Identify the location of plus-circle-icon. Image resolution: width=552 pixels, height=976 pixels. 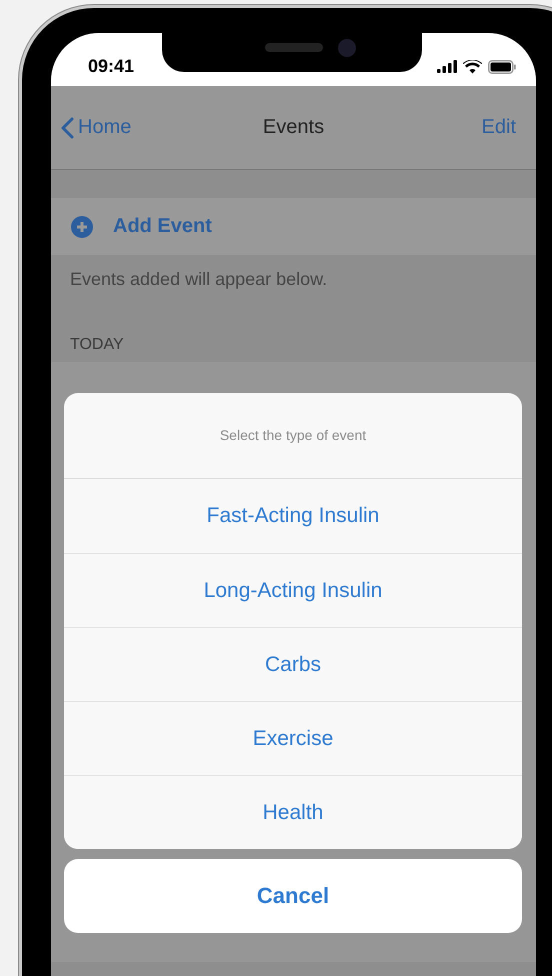
(82, 227).